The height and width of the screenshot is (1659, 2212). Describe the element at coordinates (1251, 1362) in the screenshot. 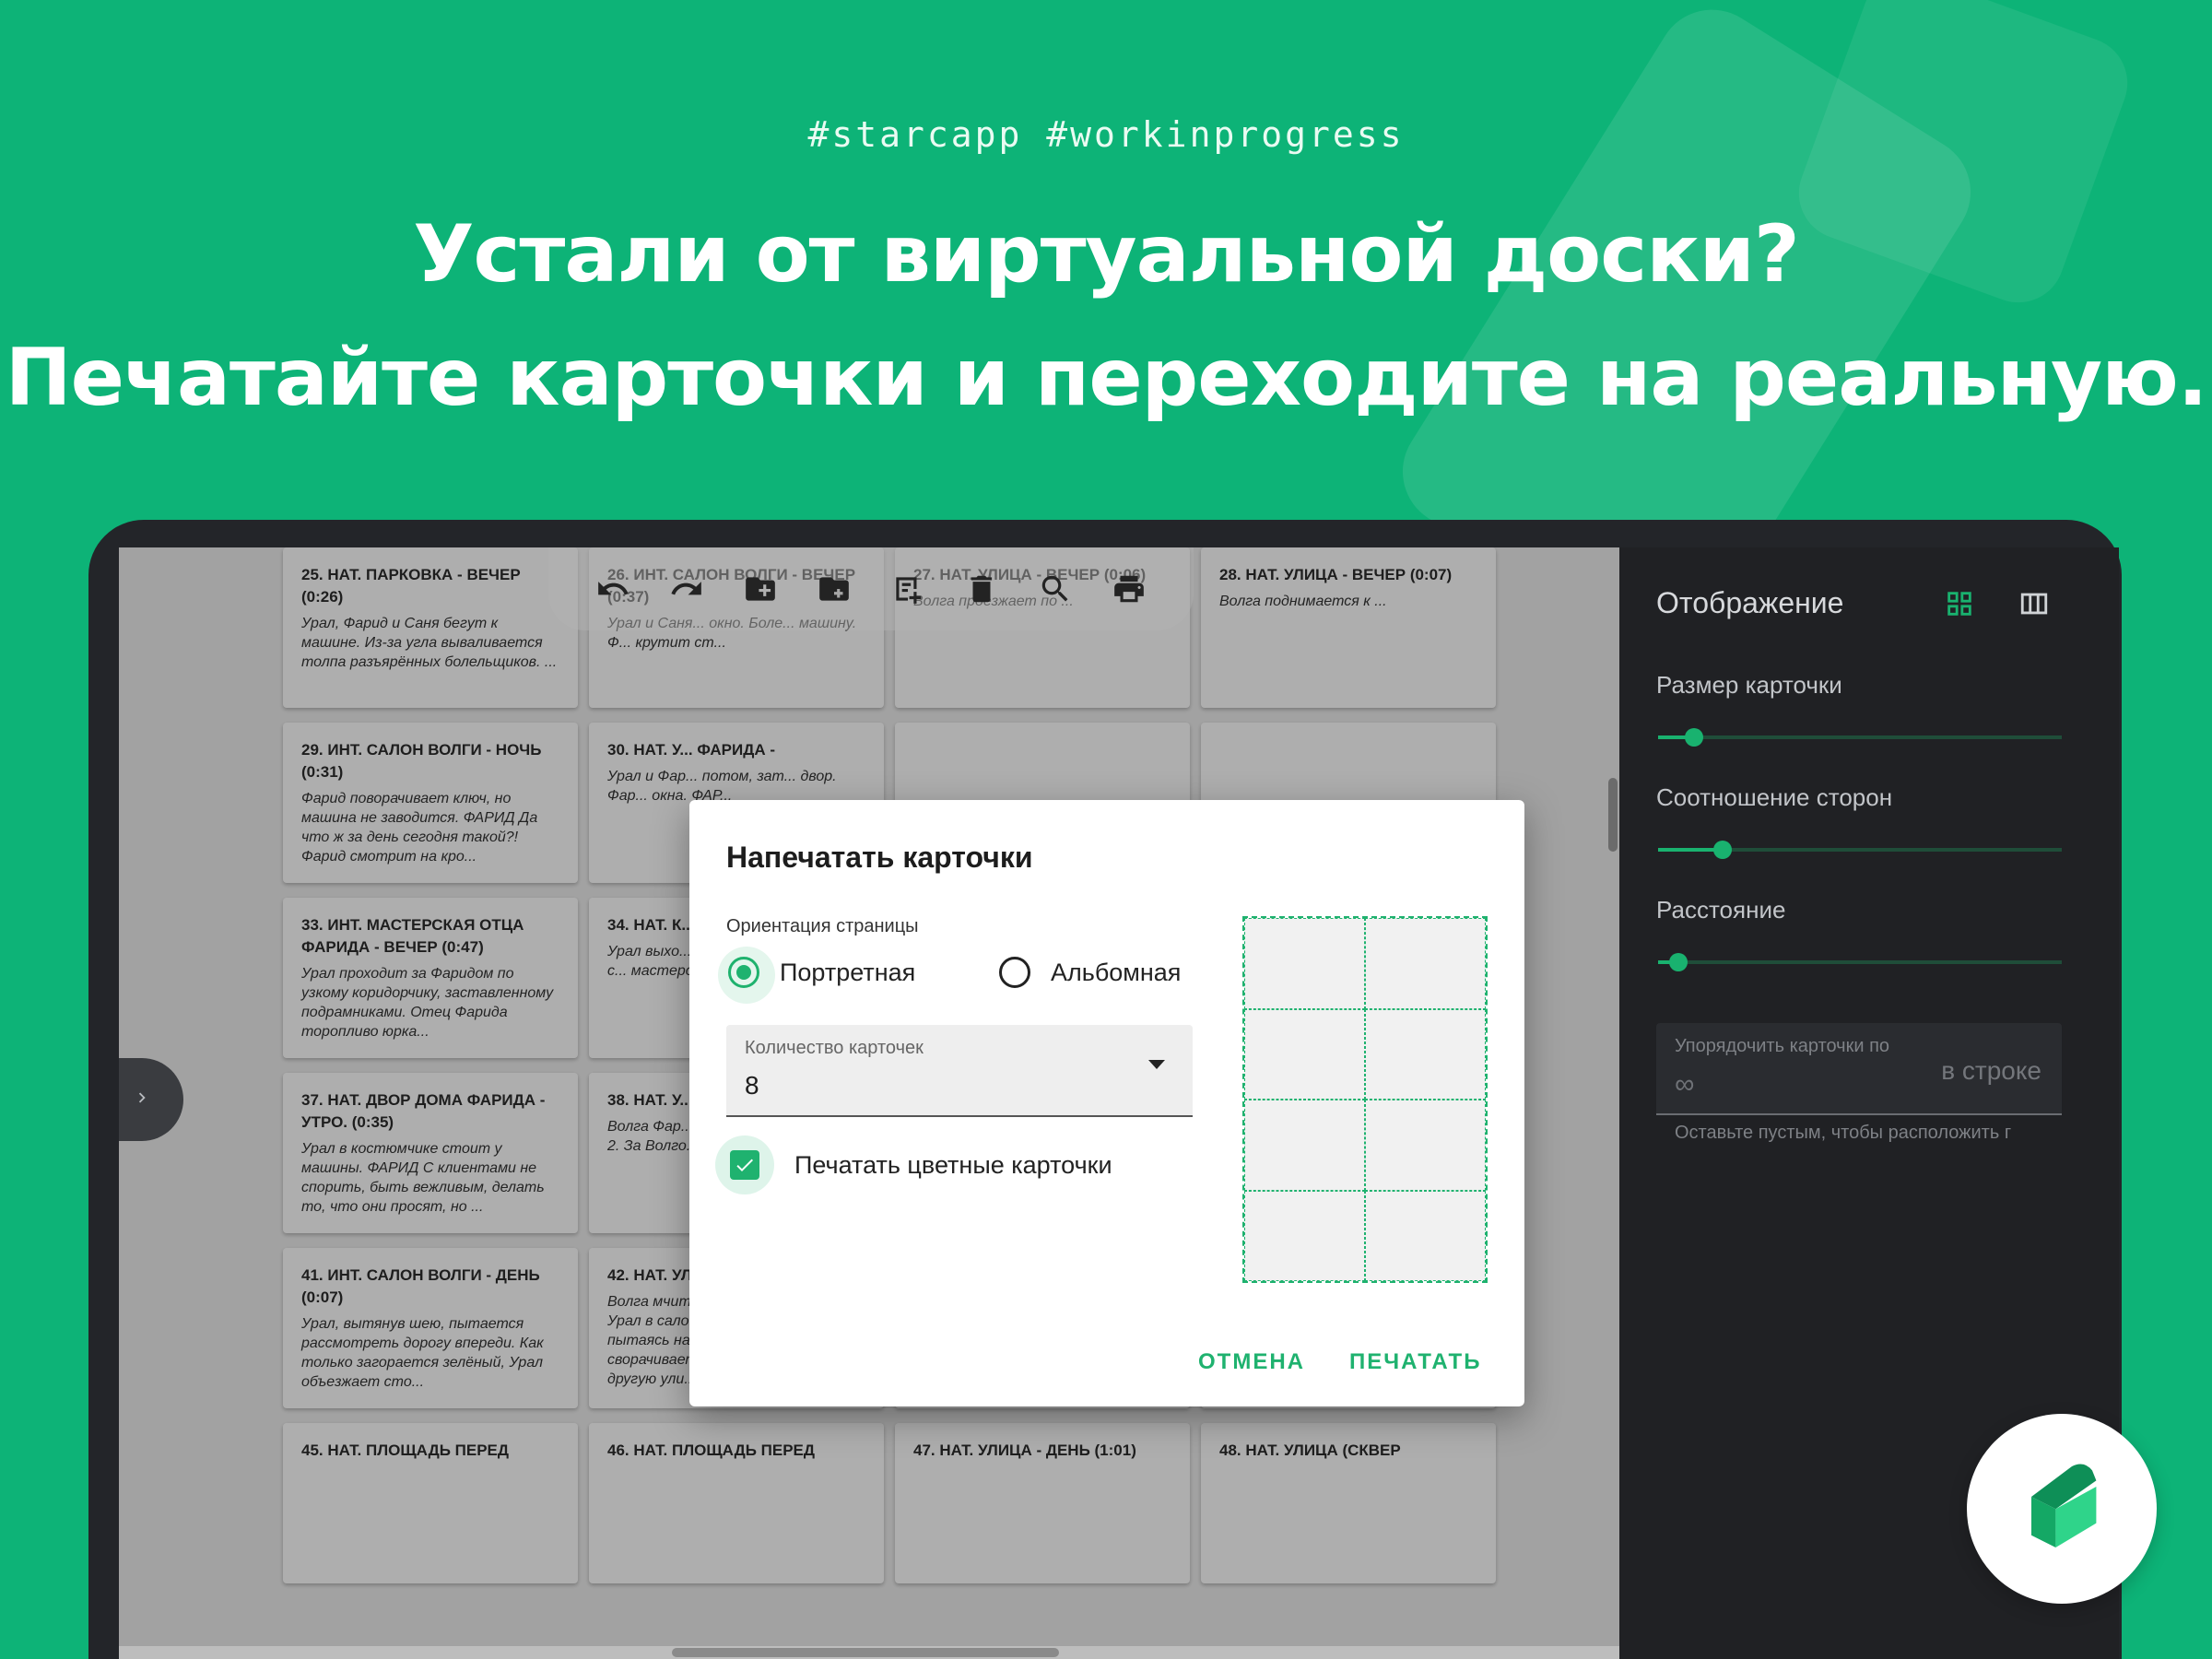

I see `cancel-button: ОТМЕНА` at that location.